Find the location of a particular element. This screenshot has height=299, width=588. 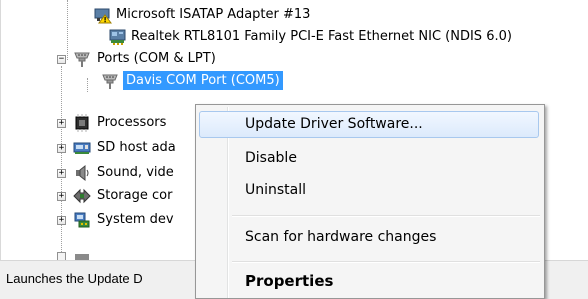

tree-item-storage-controllers: + Storage cor is located at coordinates (101, 196).